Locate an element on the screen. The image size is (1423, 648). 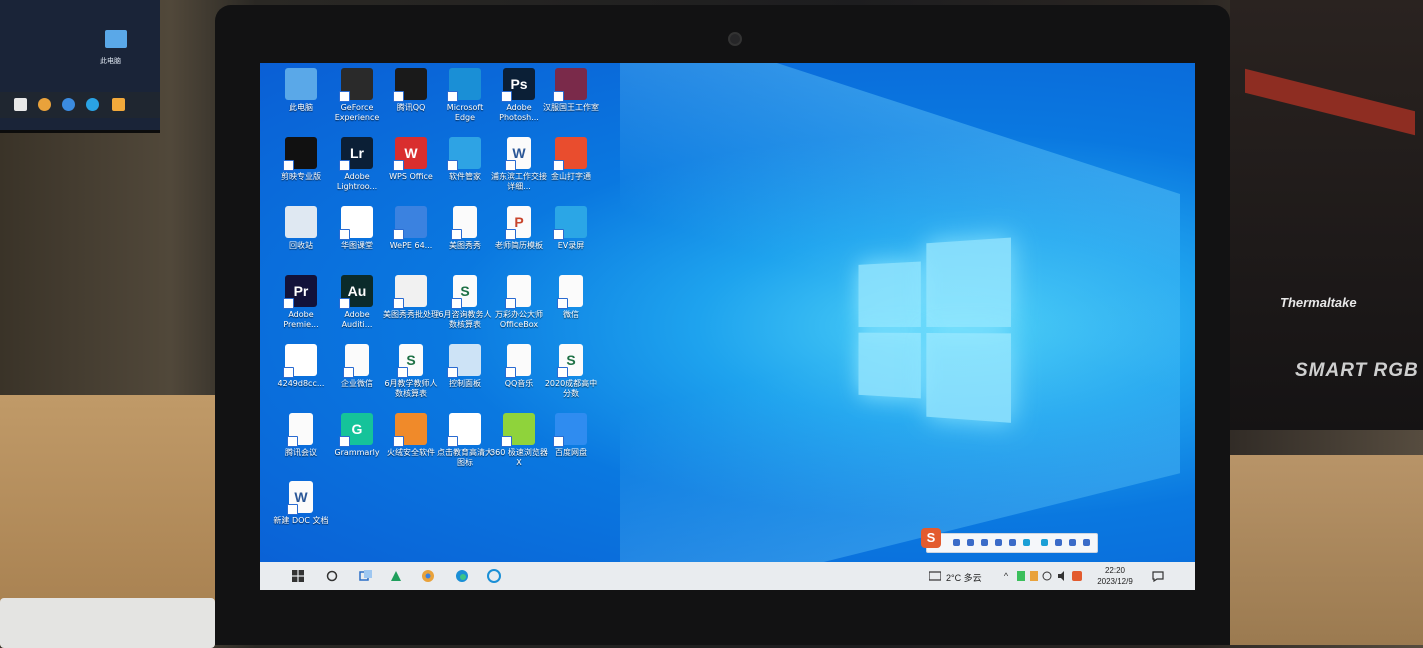
desktop-icon-label: 剪映专业版 is located at coordinates (301, 176).